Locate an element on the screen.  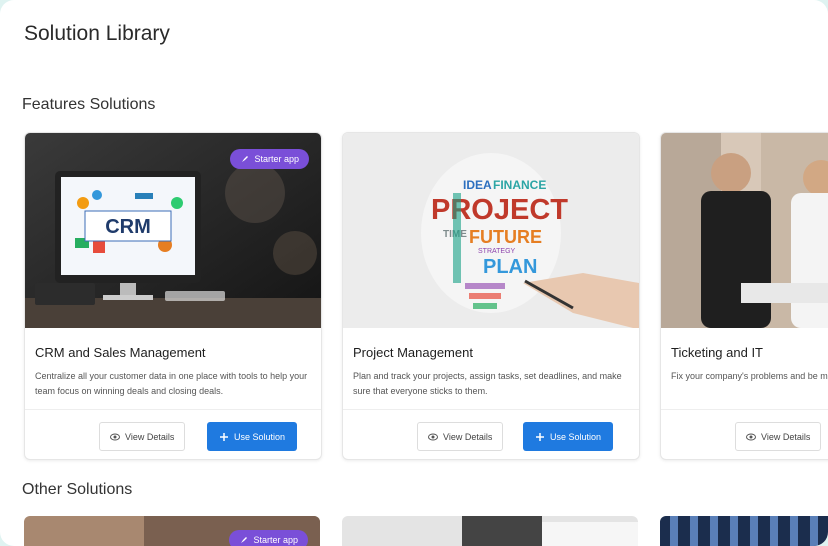
solution-name: CRM and Sales Management is located at coordinates (120, 352).